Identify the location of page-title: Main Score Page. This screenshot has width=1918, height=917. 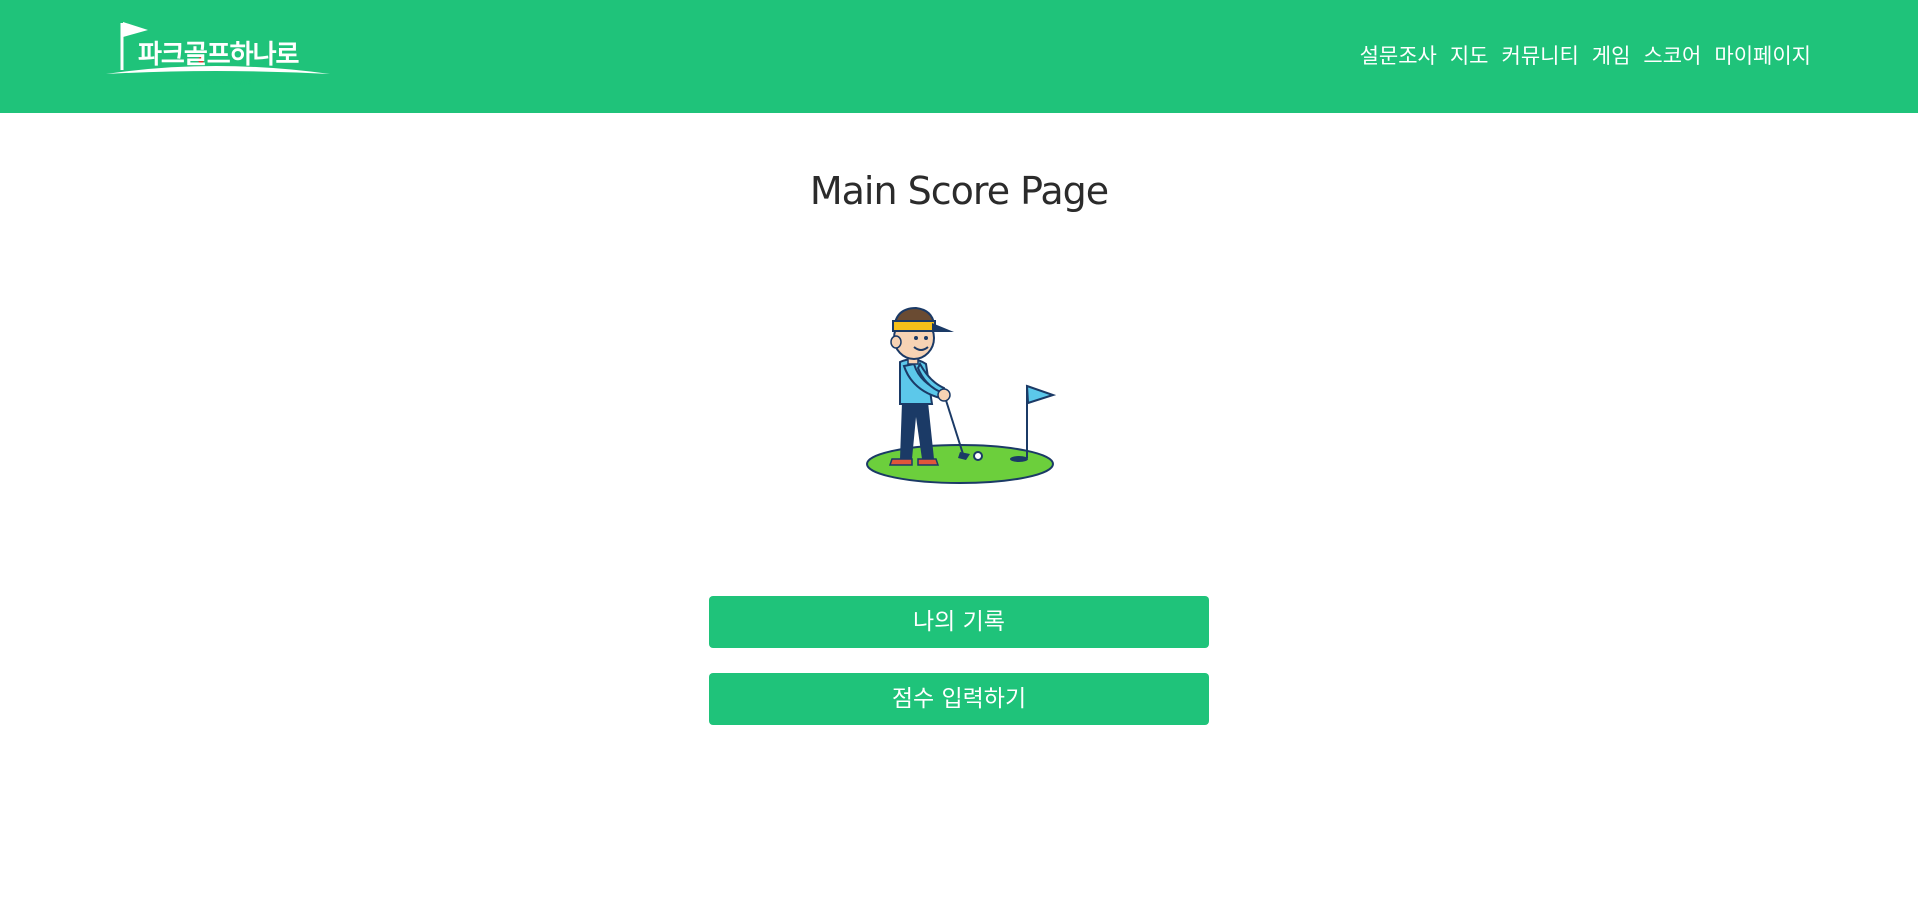
(959, 191).